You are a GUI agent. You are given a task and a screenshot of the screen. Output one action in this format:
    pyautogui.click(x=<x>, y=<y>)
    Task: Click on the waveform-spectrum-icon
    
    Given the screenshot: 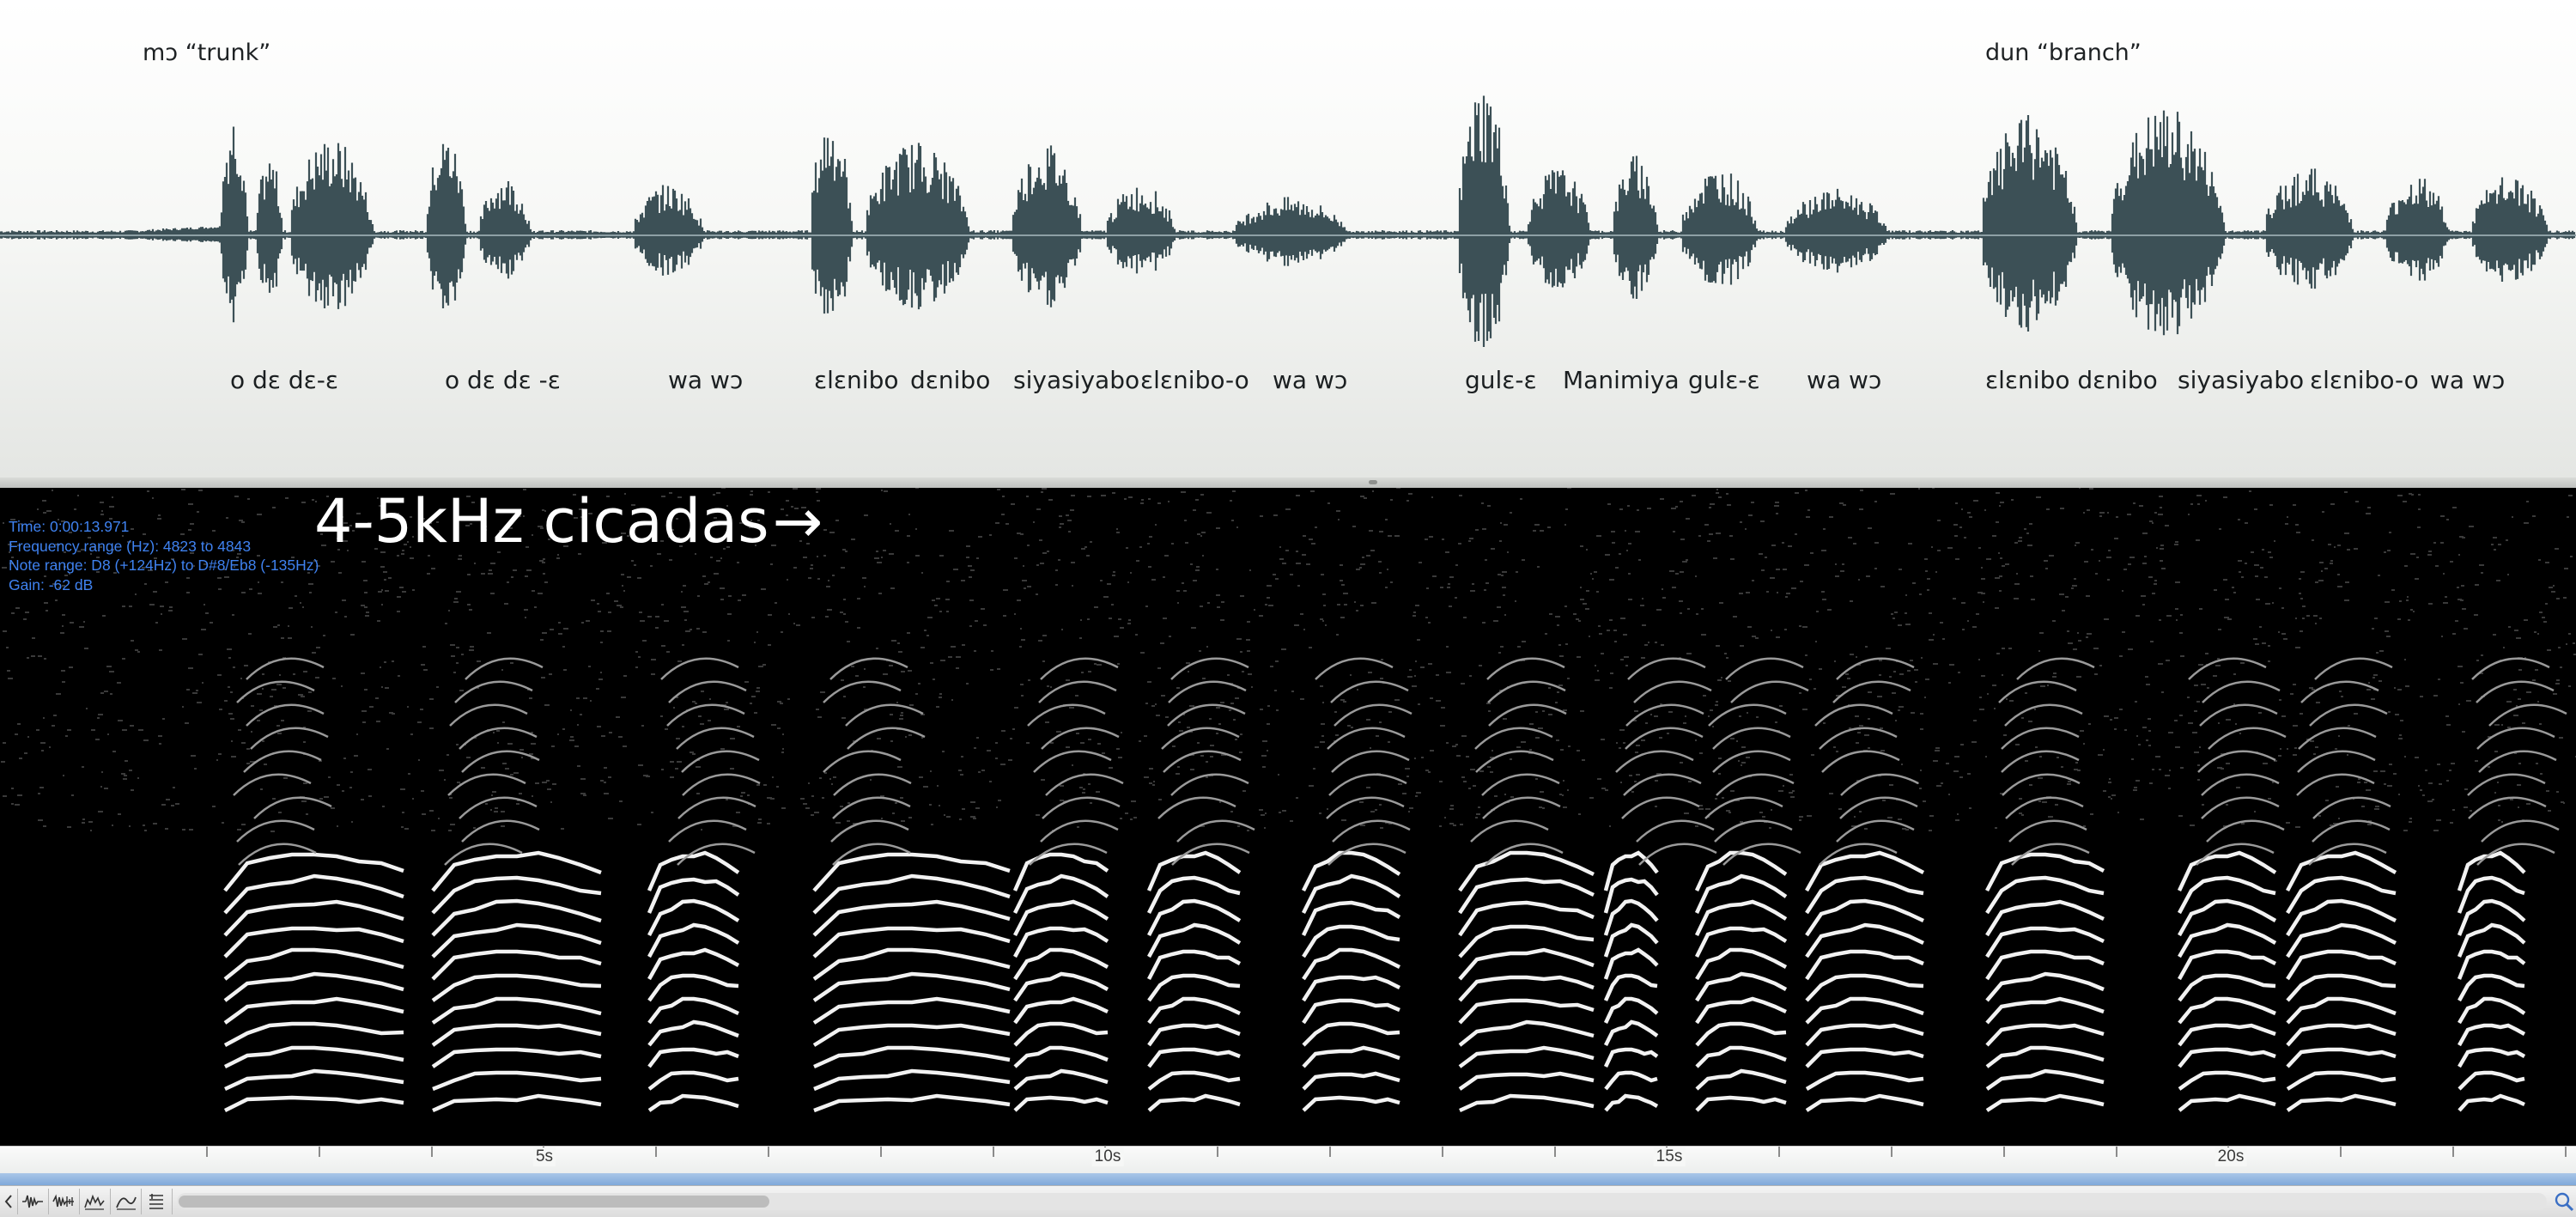 What is the action you would take?
    pyautogui.click(x=64, y=1201)
    